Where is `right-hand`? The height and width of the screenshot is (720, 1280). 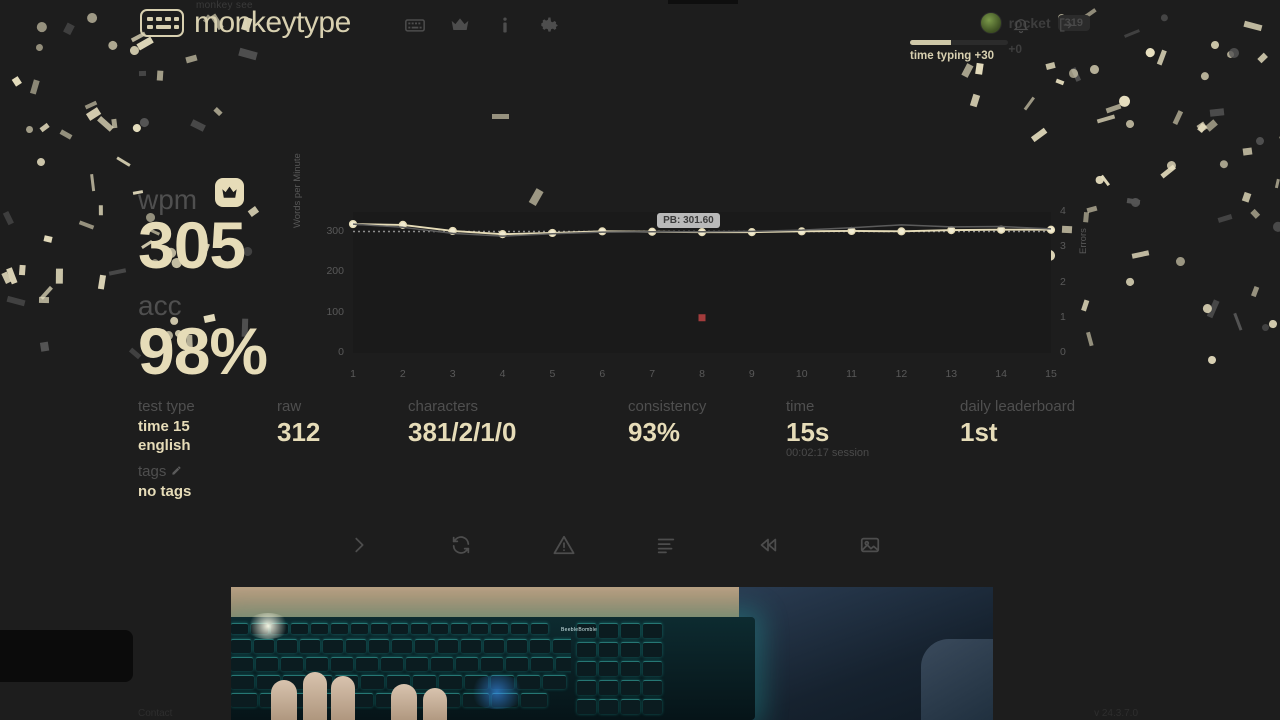 right-hand is located at coordinates (404, 702).